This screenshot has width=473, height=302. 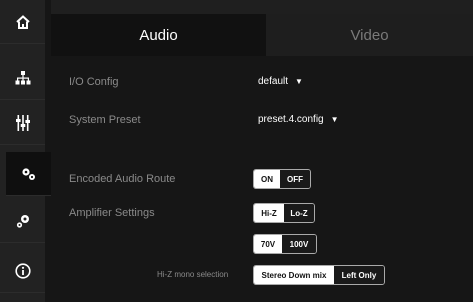 I want to click on tab-bar: Audio Video, so click(x=262, y=35).